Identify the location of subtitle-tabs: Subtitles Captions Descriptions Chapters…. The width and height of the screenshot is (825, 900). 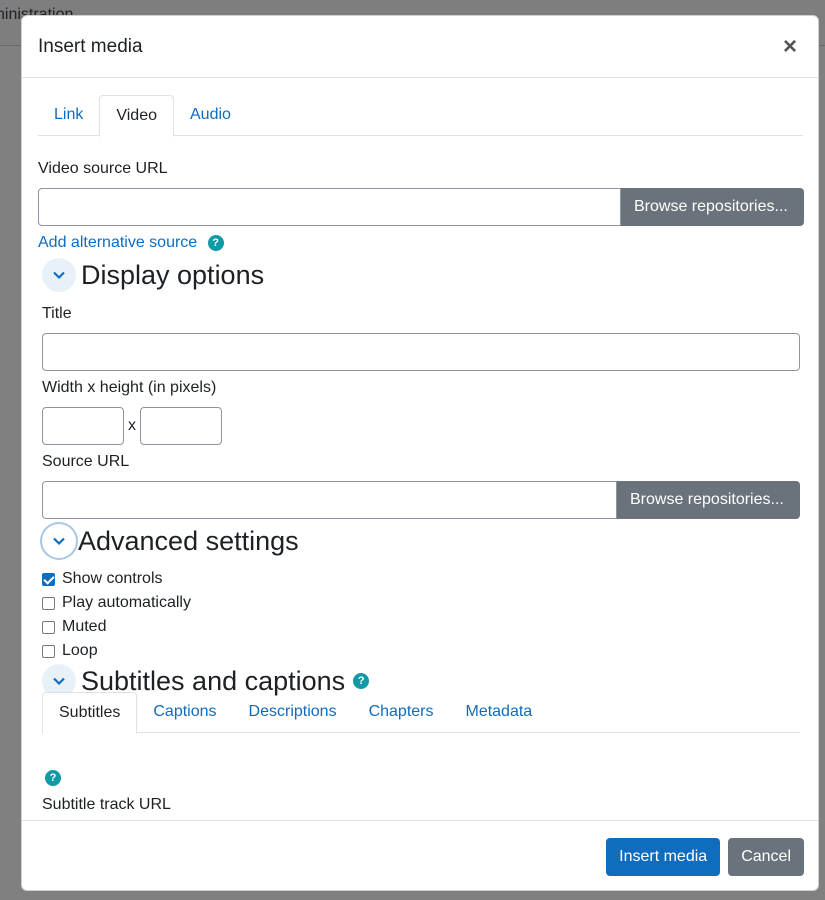
(421, 713).